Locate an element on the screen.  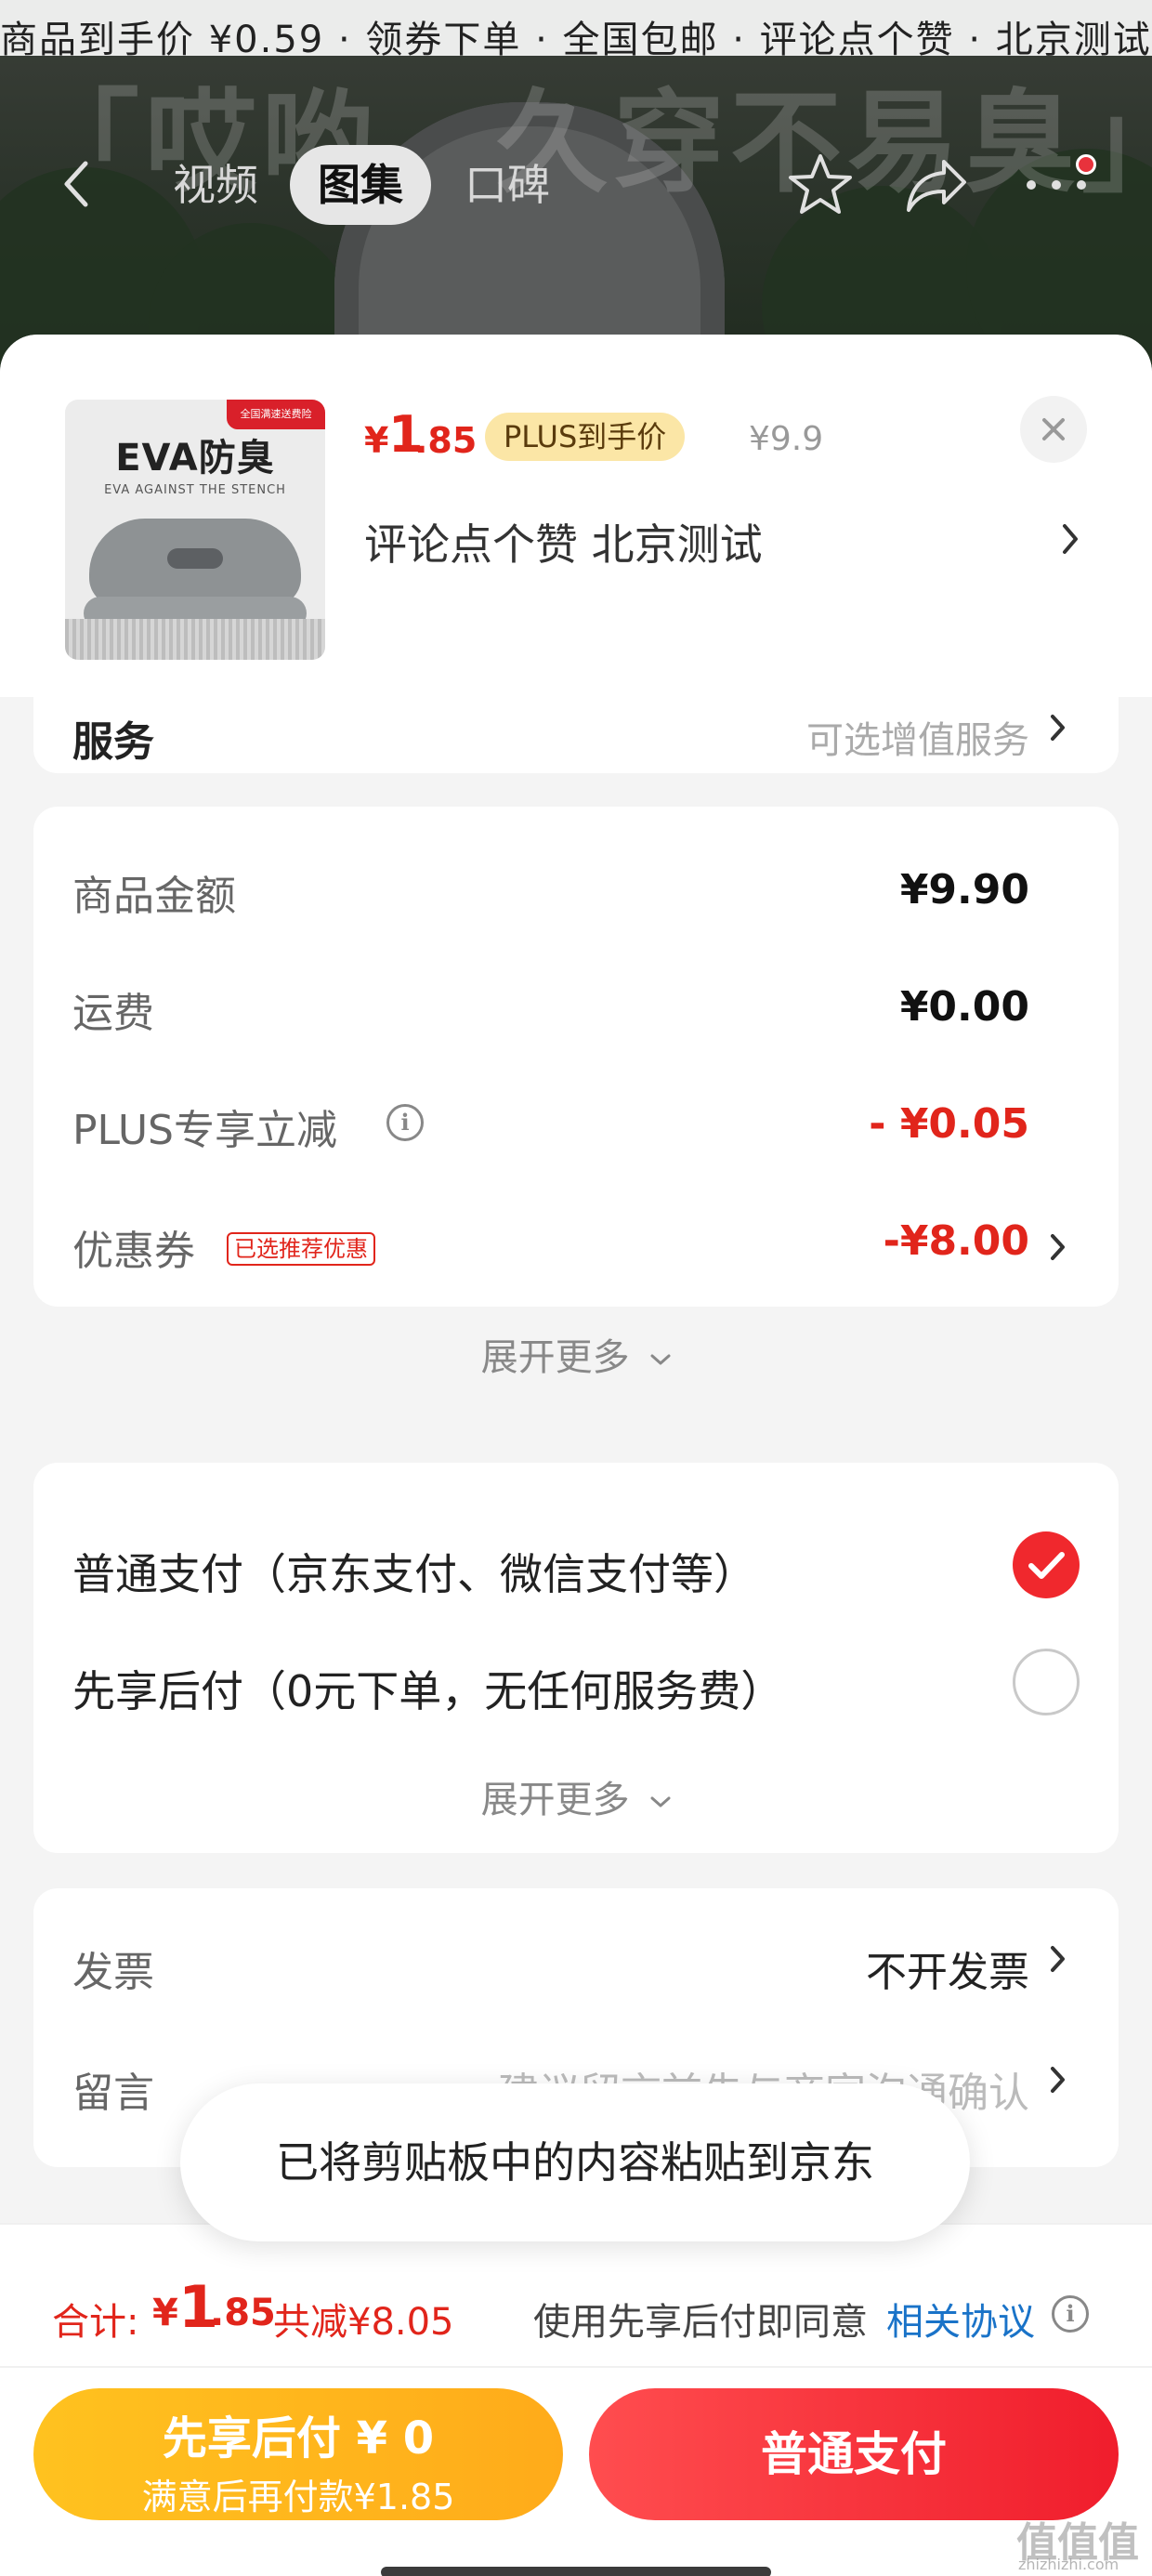
product-thumbnail: 全国满速送费险 EVA防臭 EVA AGAINST THE STENCH is located at coordinates (195, 530).